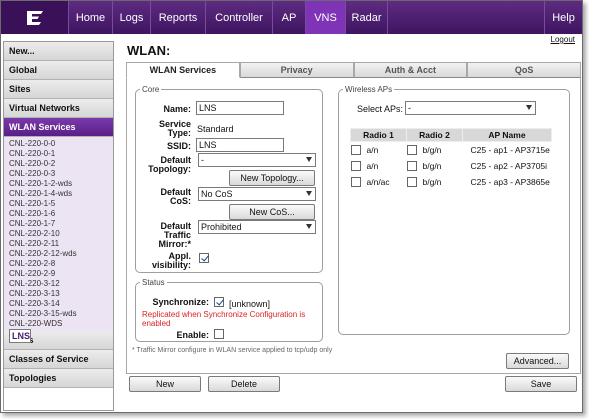  I want to click on service-type-label: Service Type:, so click(174, 128).